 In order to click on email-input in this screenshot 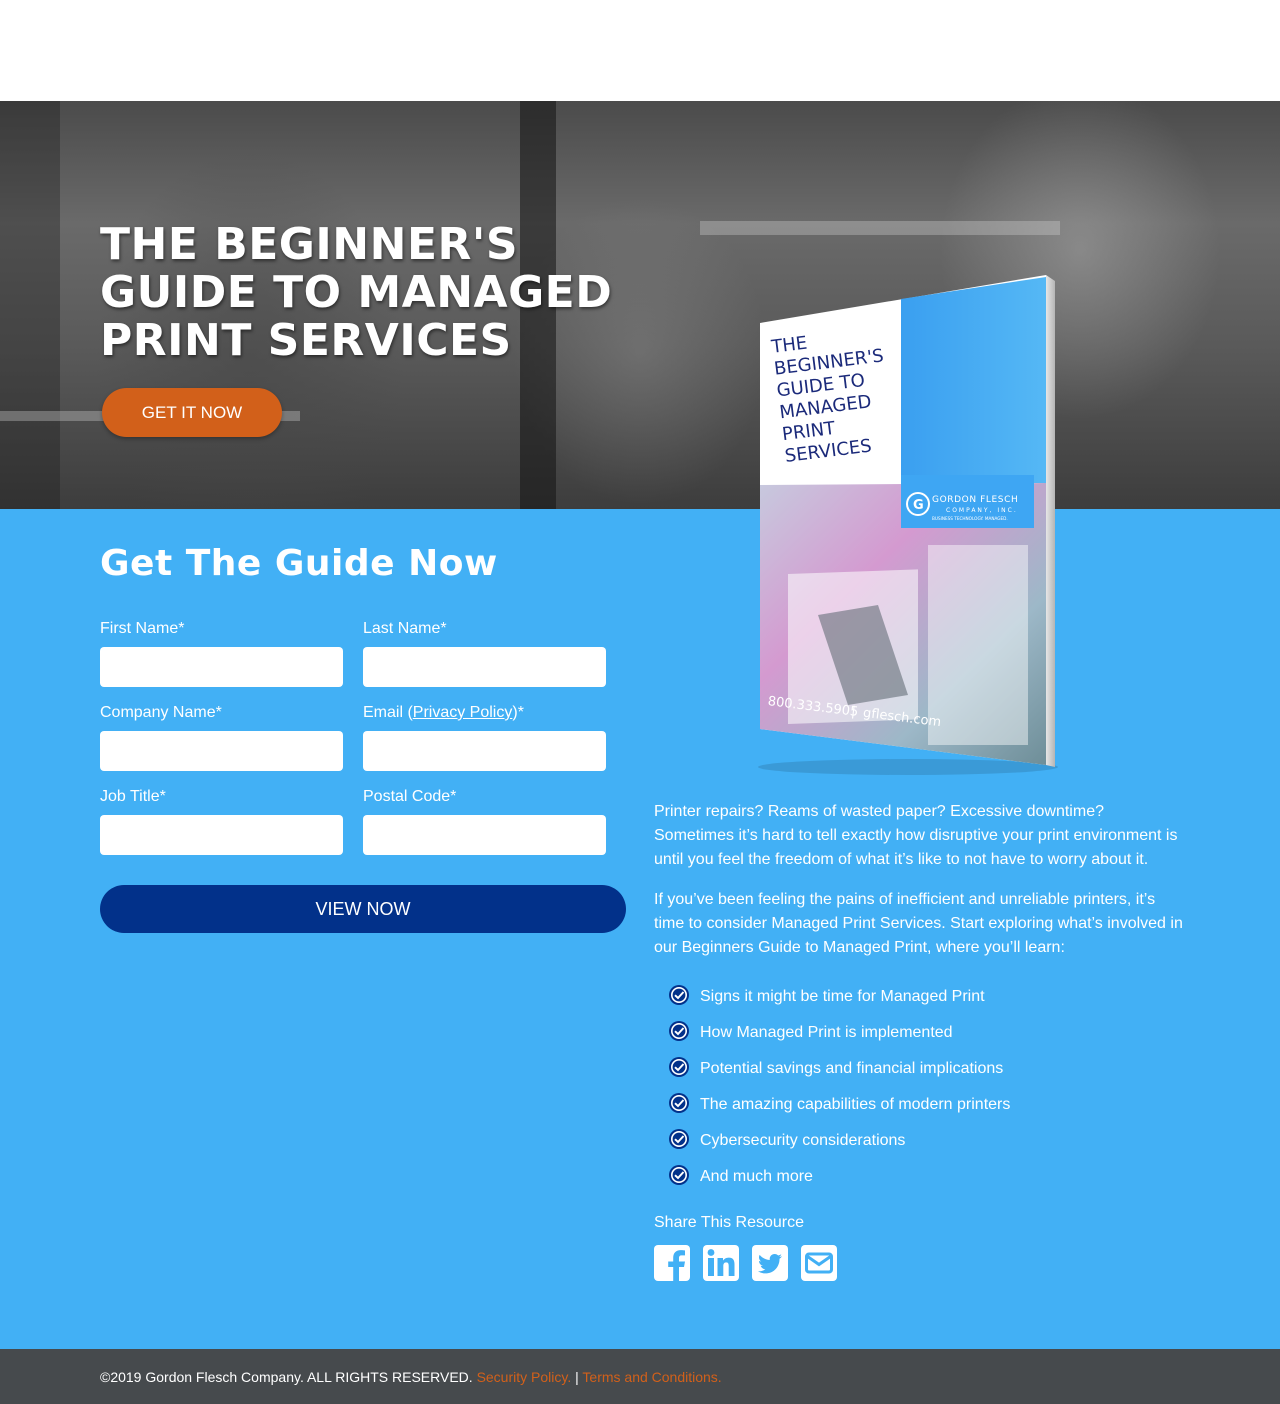, I will do `click(484, 751)`.